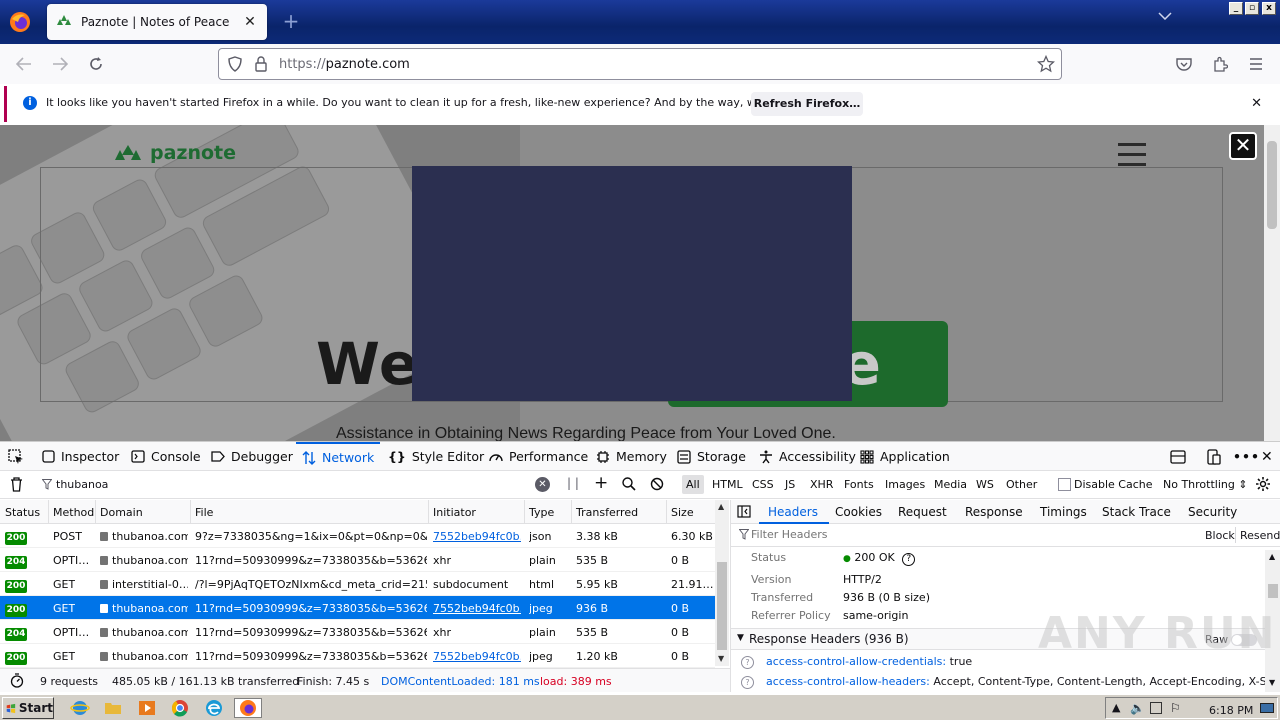 This screenshot has height=720, width=1280. What do you see at coordinates (1165, 16) in the screenshot?
I see `list-all-tabs-icon` at bounding box center [1165, 16].